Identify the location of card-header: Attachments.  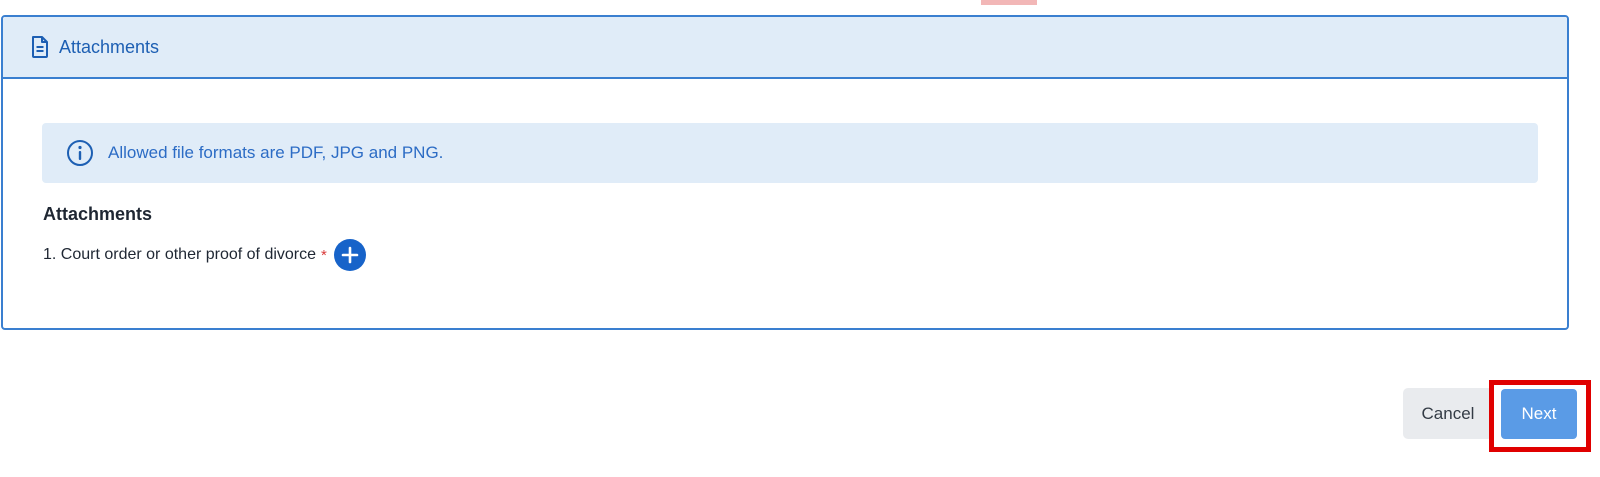
(785, 48).